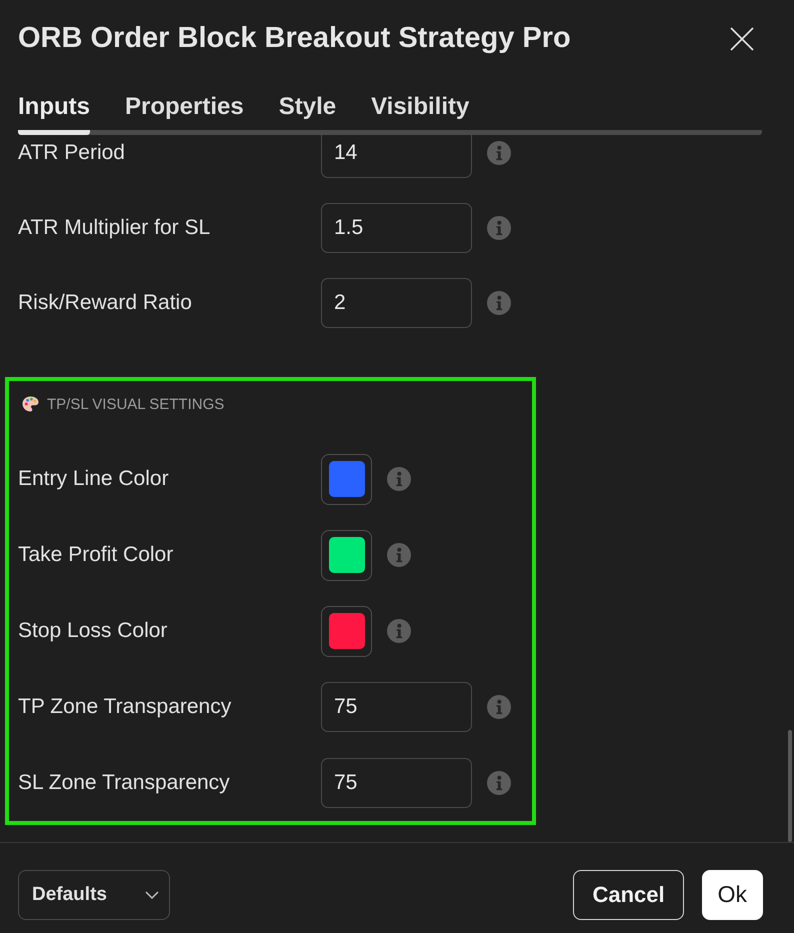 Image resolution: width=794 pixels, height=933 pixels. What do you see at coordinates (628, 895) in the screenshot?
I see `cancel-button: Cancel` at bounding box center [628, 895].